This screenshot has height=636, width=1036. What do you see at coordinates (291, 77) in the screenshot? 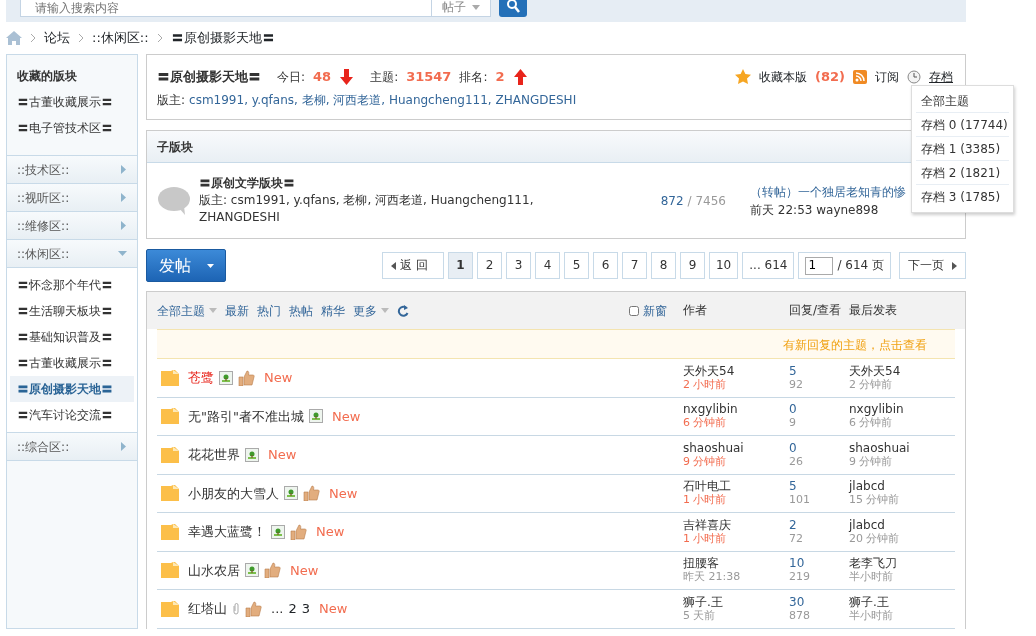
I see `stat-label: 今日:` at bounding box center [291, 77].